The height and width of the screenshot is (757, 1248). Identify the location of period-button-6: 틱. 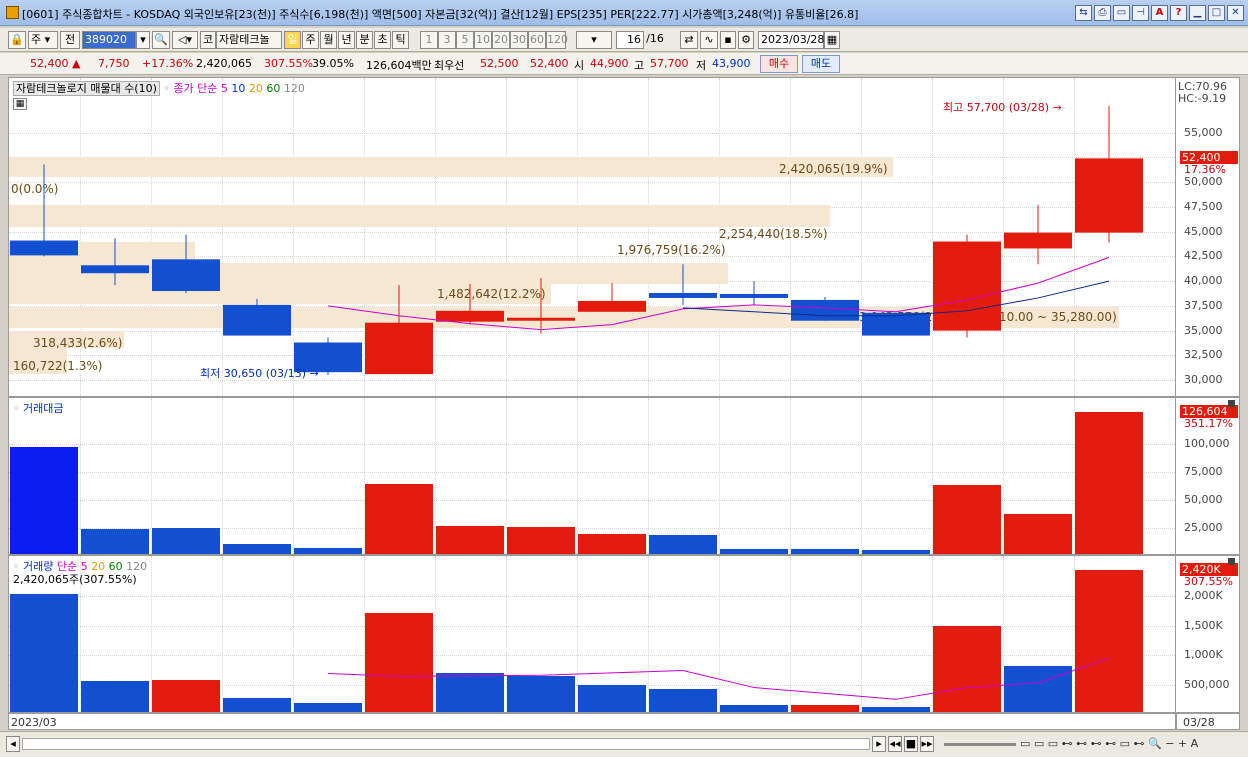
(400, 40).